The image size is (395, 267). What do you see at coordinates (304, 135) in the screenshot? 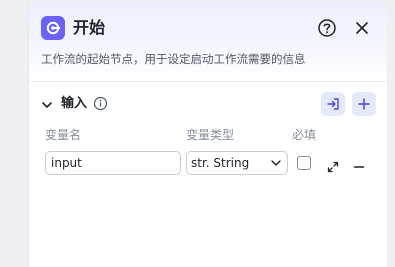
I see `column-header-required: 必填` at bounding box center [304, 135].